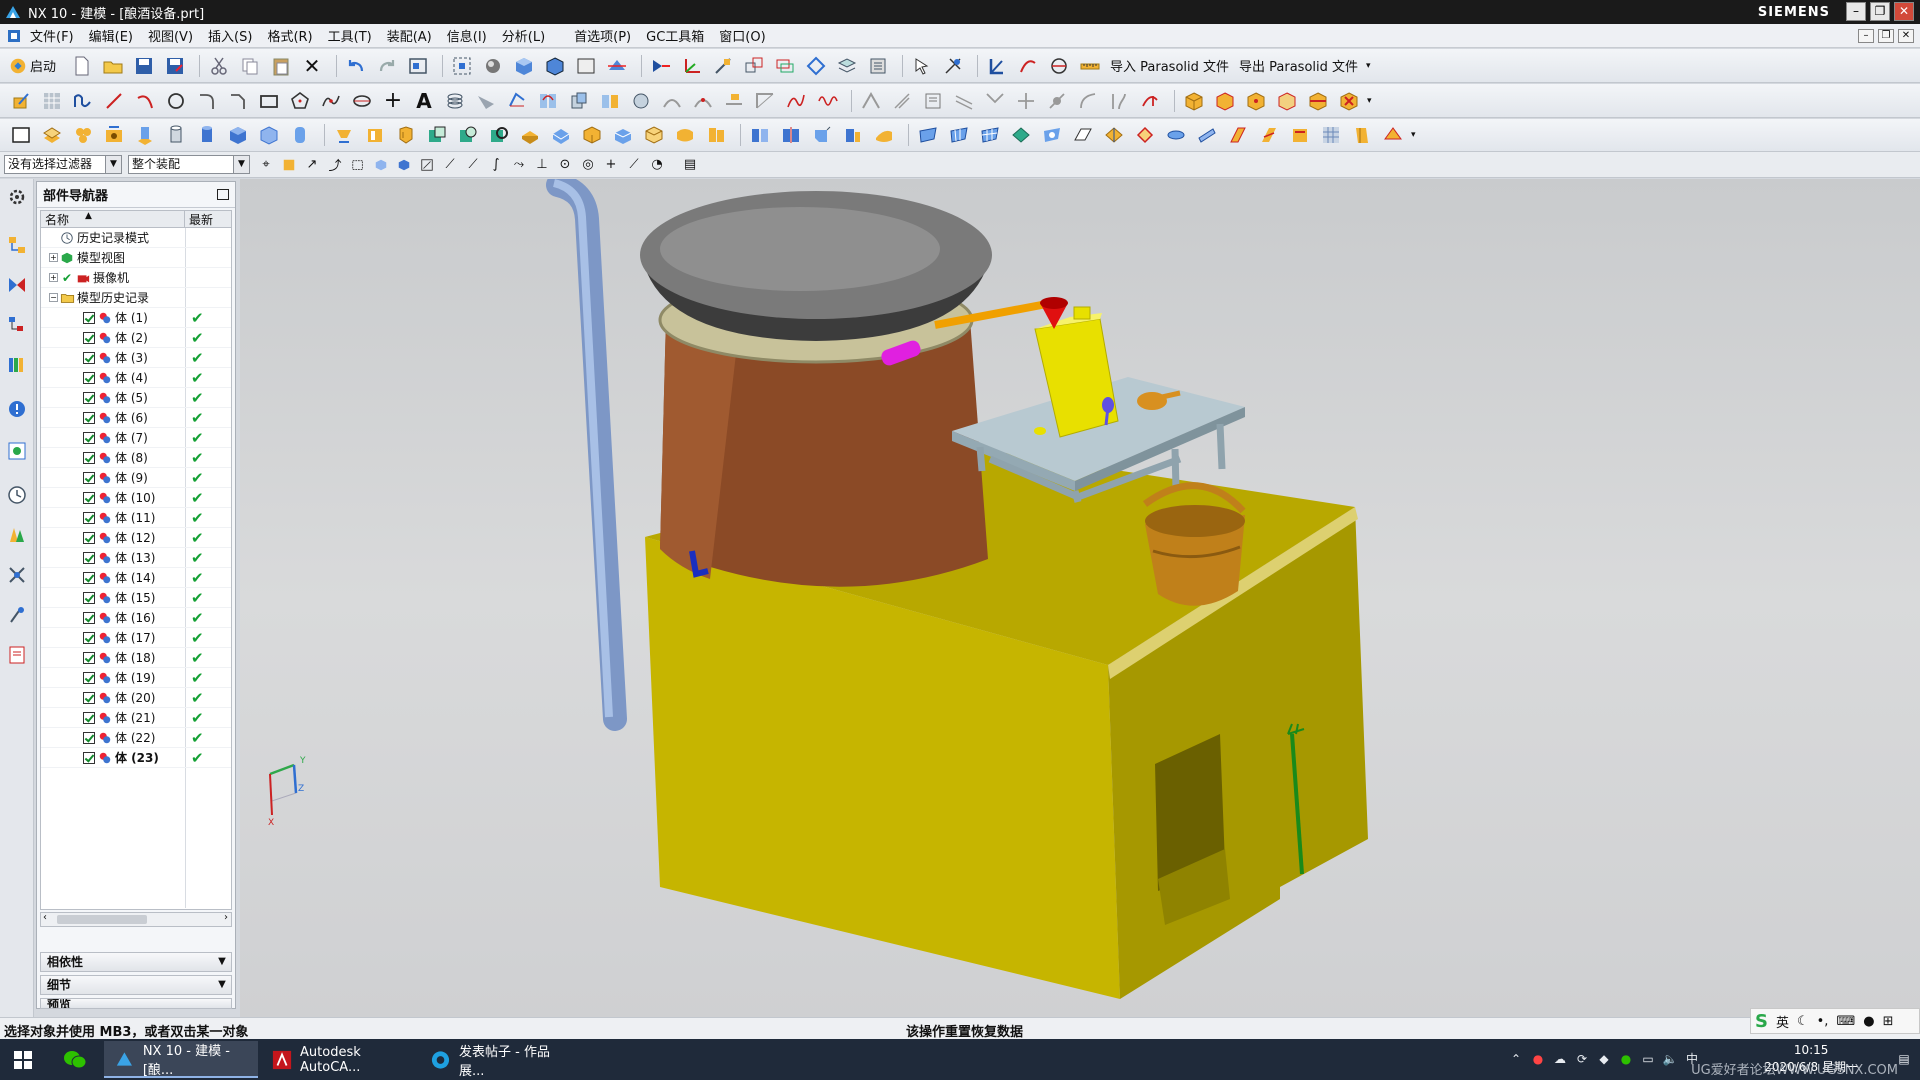 This screenshot has width=1920, height=1080. Describe the element at coordinates (199, 219) in the screenshot. I see `column-latest-header: 最新` at that location.